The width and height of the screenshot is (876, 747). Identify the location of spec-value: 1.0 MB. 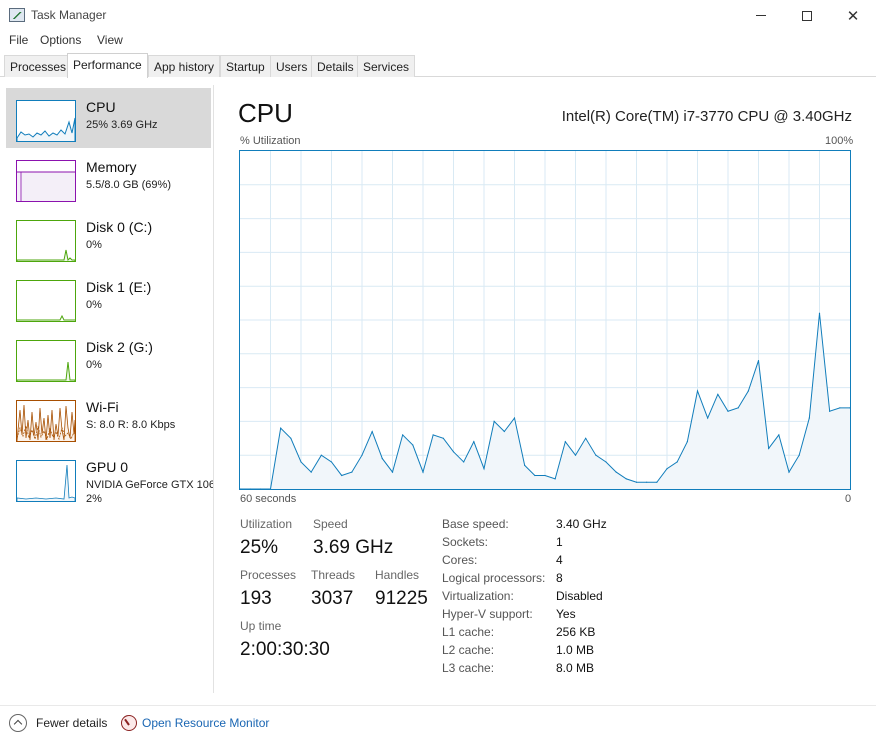
(575, 650).